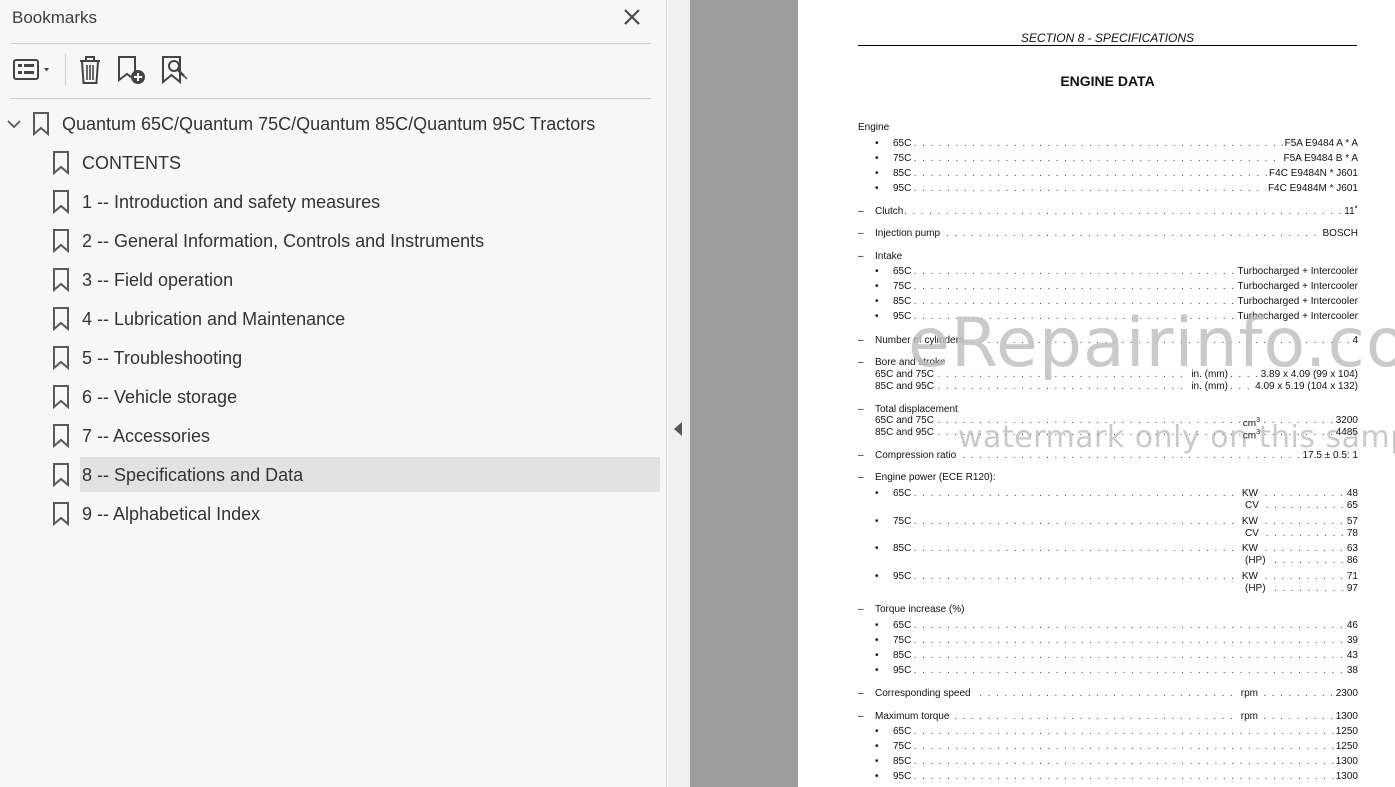  What do you see at coordinates (193, 475) in the screenshot?
I see `bookmark-label: 8 -- Specifications and Data` at bounding box center [193, 475].